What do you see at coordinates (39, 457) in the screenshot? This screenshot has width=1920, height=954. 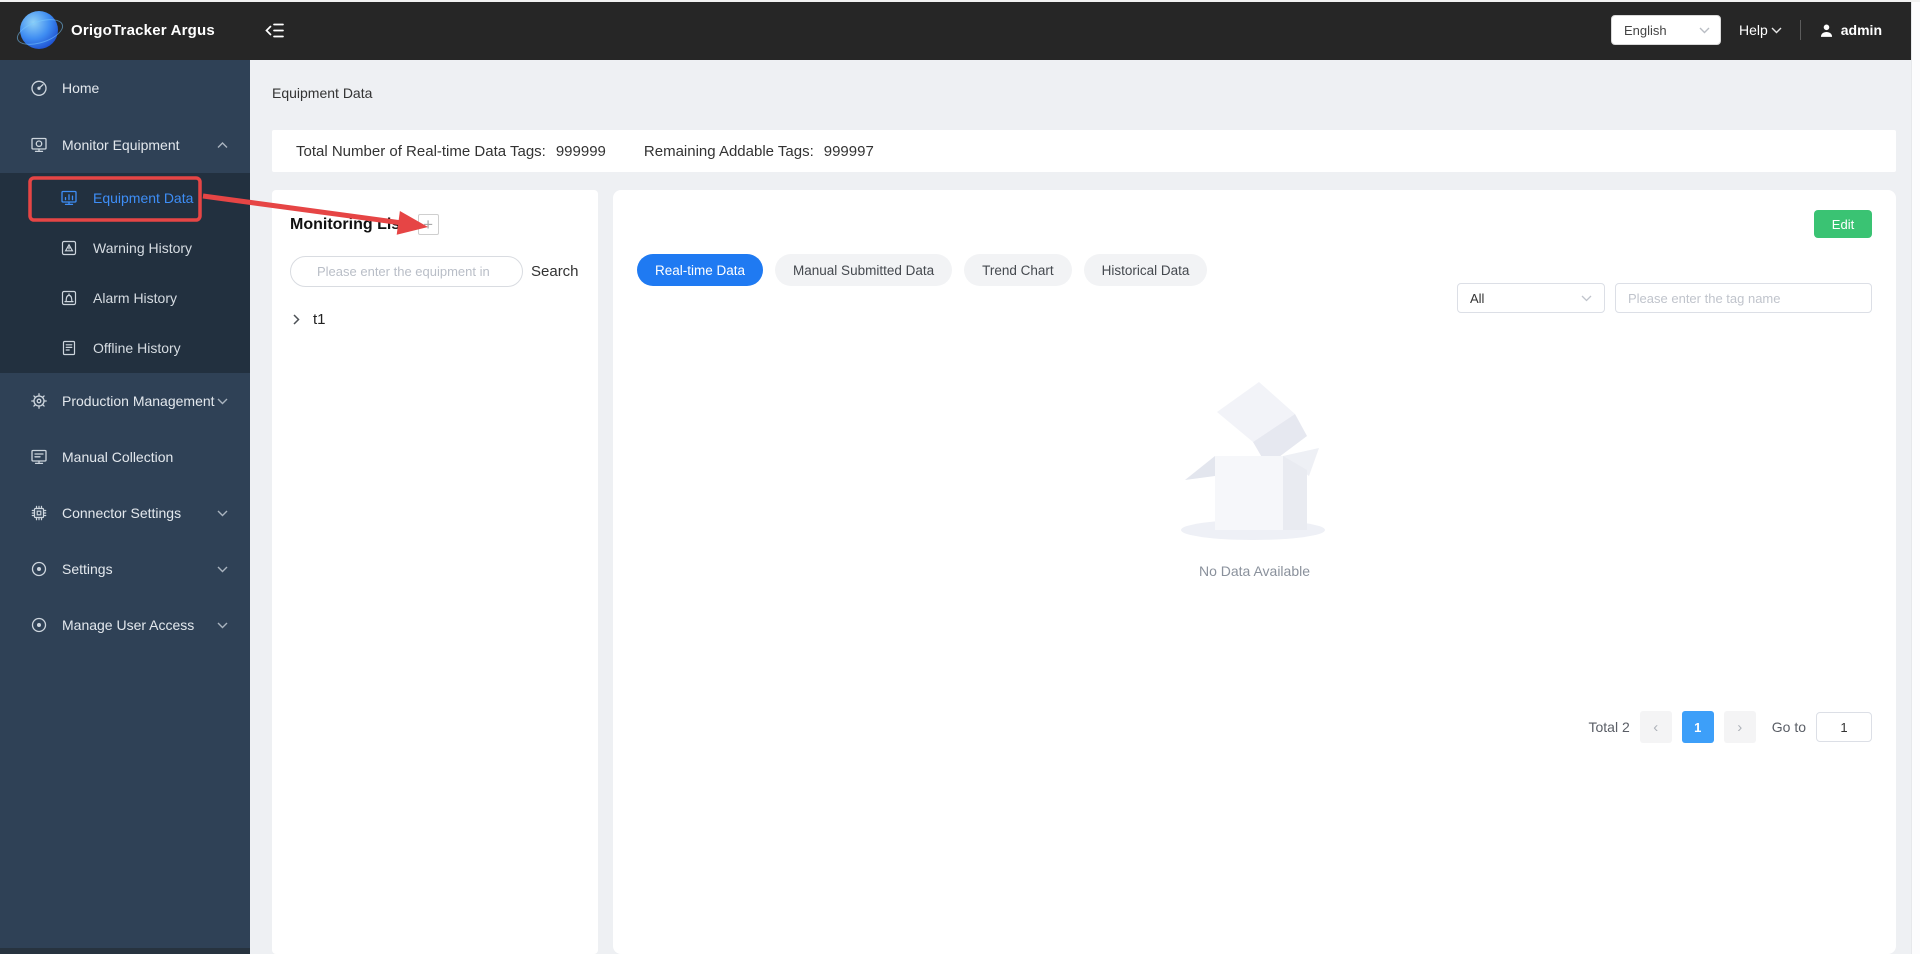 I see `monitor-document-icon` at bounding box center [39, 457].